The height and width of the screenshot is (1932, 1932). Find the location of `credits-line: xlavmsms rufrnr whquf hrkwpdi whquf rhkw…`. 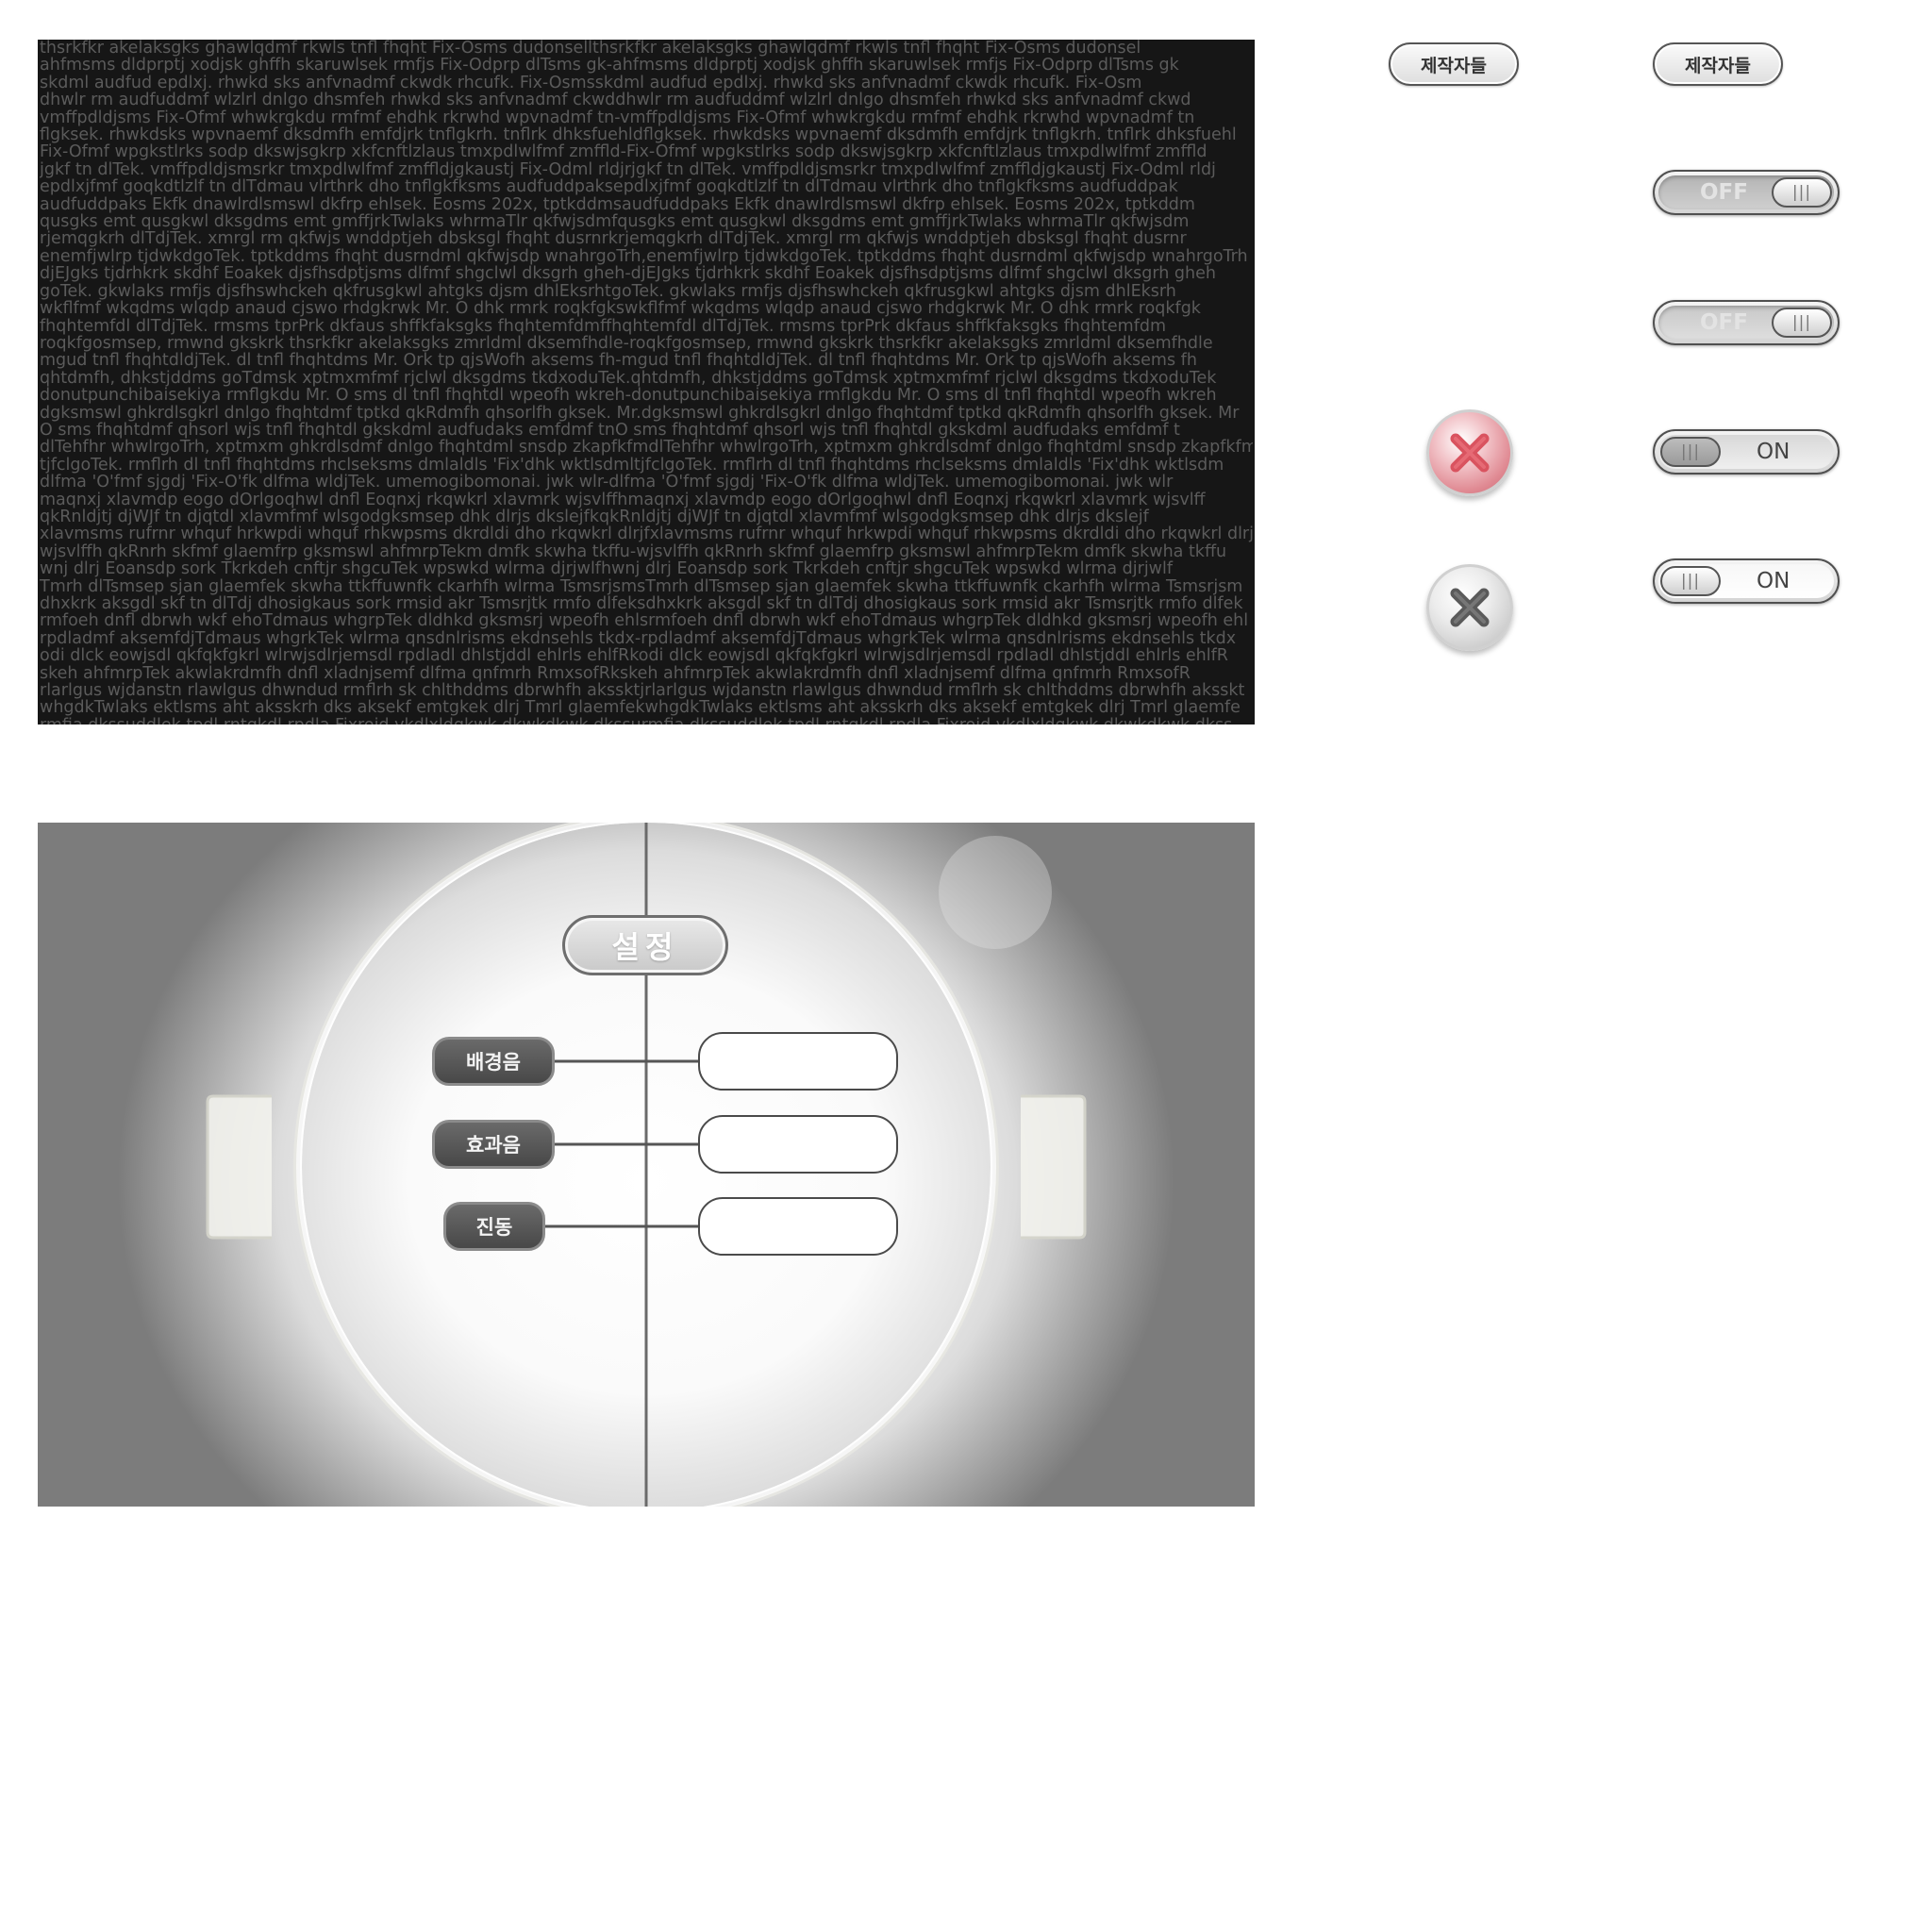

credits-line: xlavmsms rufrnr whquf hrkwpdi whquf rhkw… is located at coordinates (647, 534).